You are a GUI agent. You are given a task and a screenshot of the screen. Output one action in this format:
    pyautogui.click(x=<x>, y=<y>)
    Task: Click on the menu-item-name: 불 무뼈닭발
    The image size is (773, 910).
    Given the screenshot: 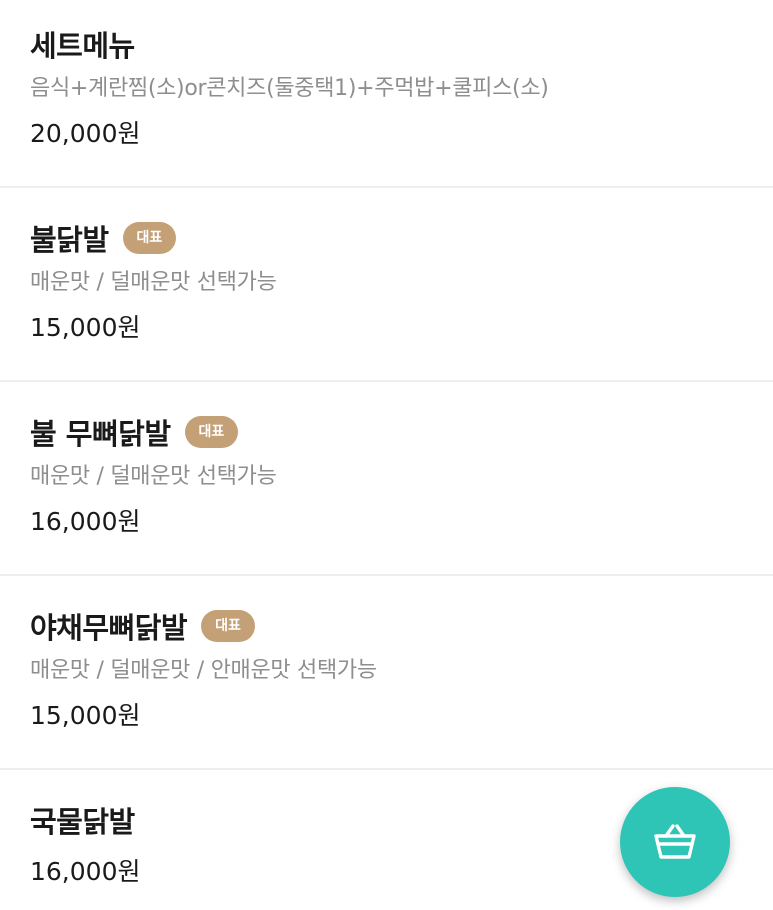 What is the action you would take?
    pyautogui.click(x=100, y=434)
    